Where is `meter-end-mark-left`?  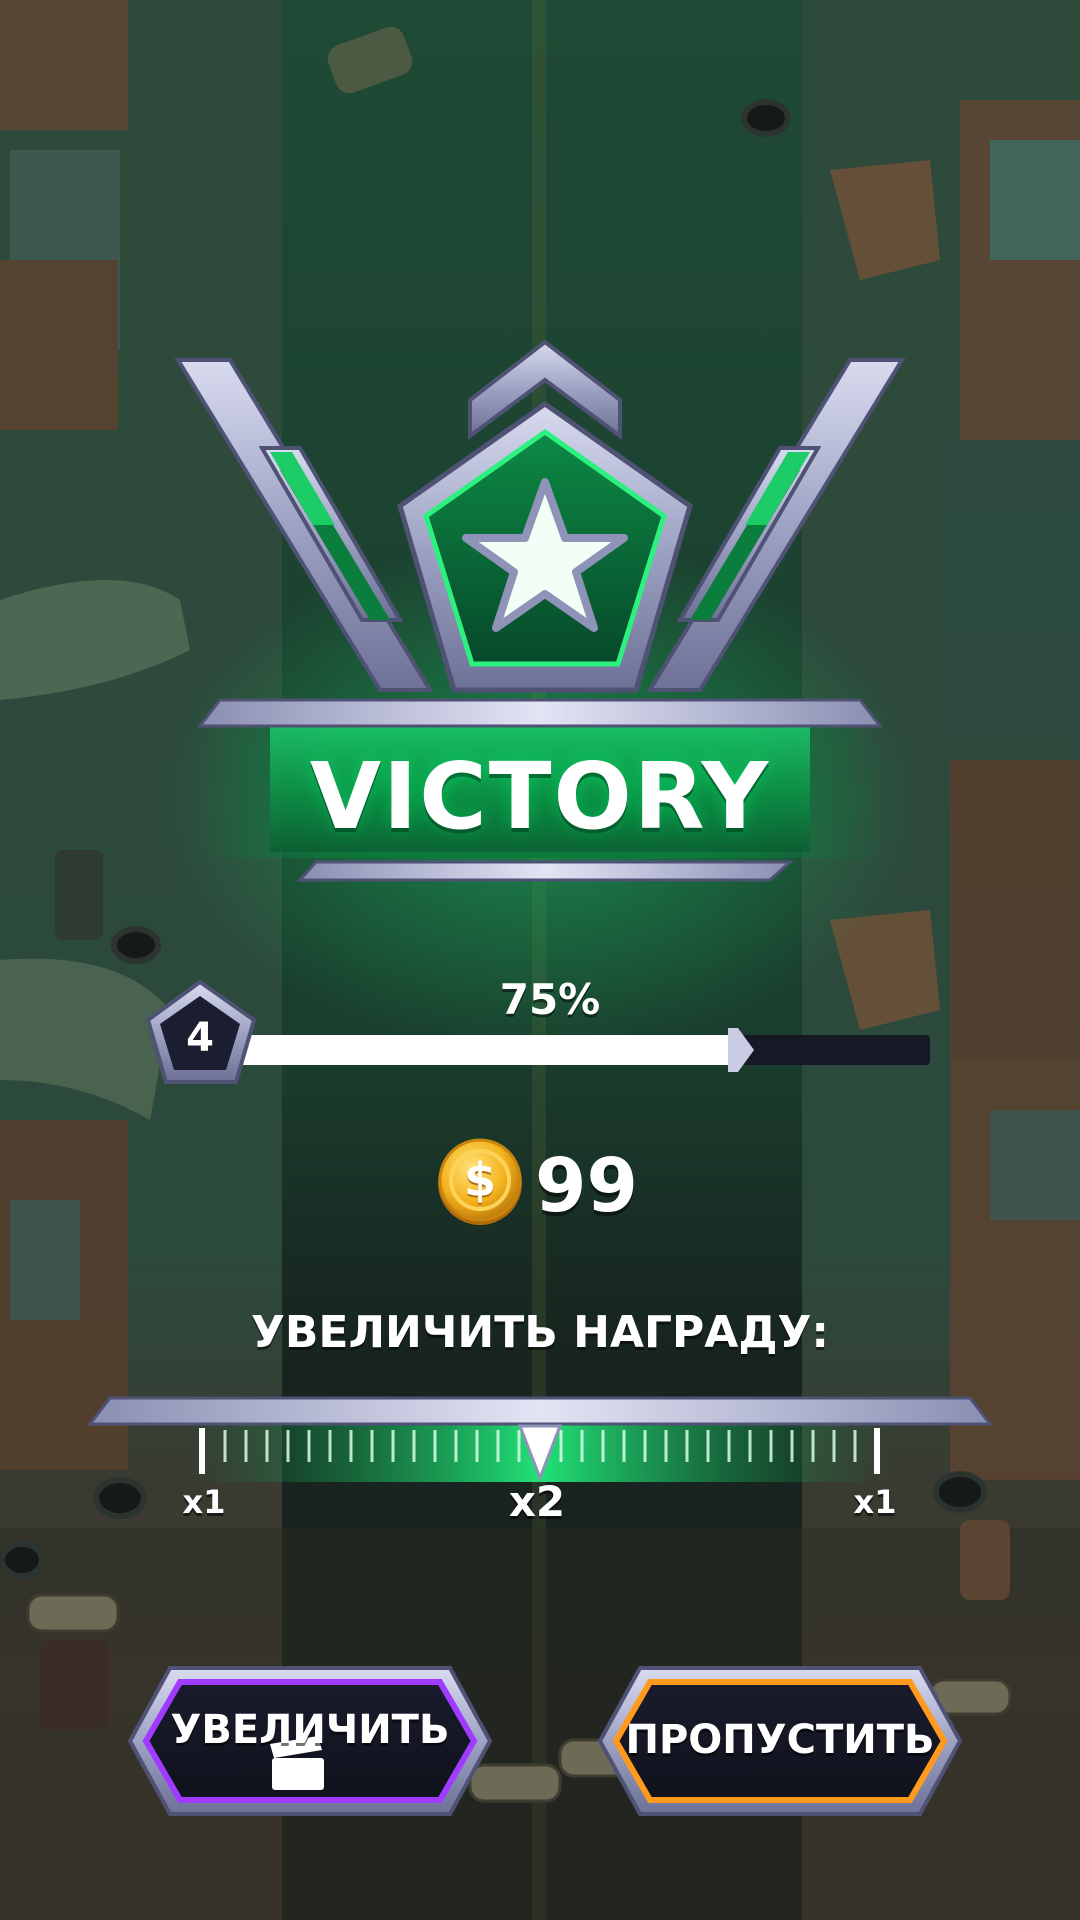
meter-end-mark-left is located at coordinates (202, 1451).